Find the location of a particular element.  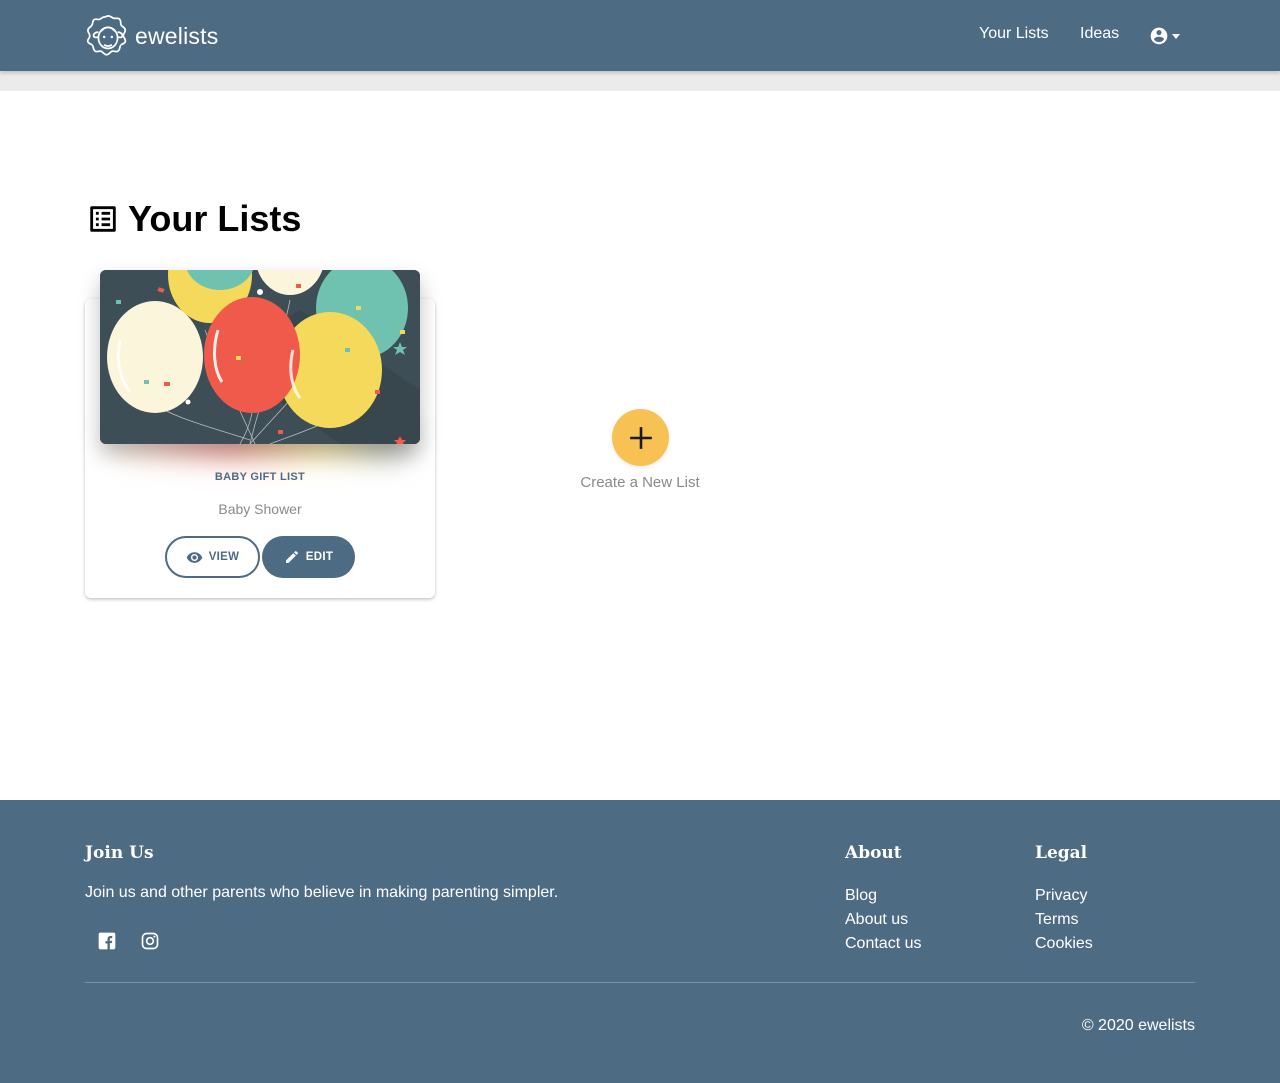

footer-legal-heading: Legal is located at coordinates (1061, 853).